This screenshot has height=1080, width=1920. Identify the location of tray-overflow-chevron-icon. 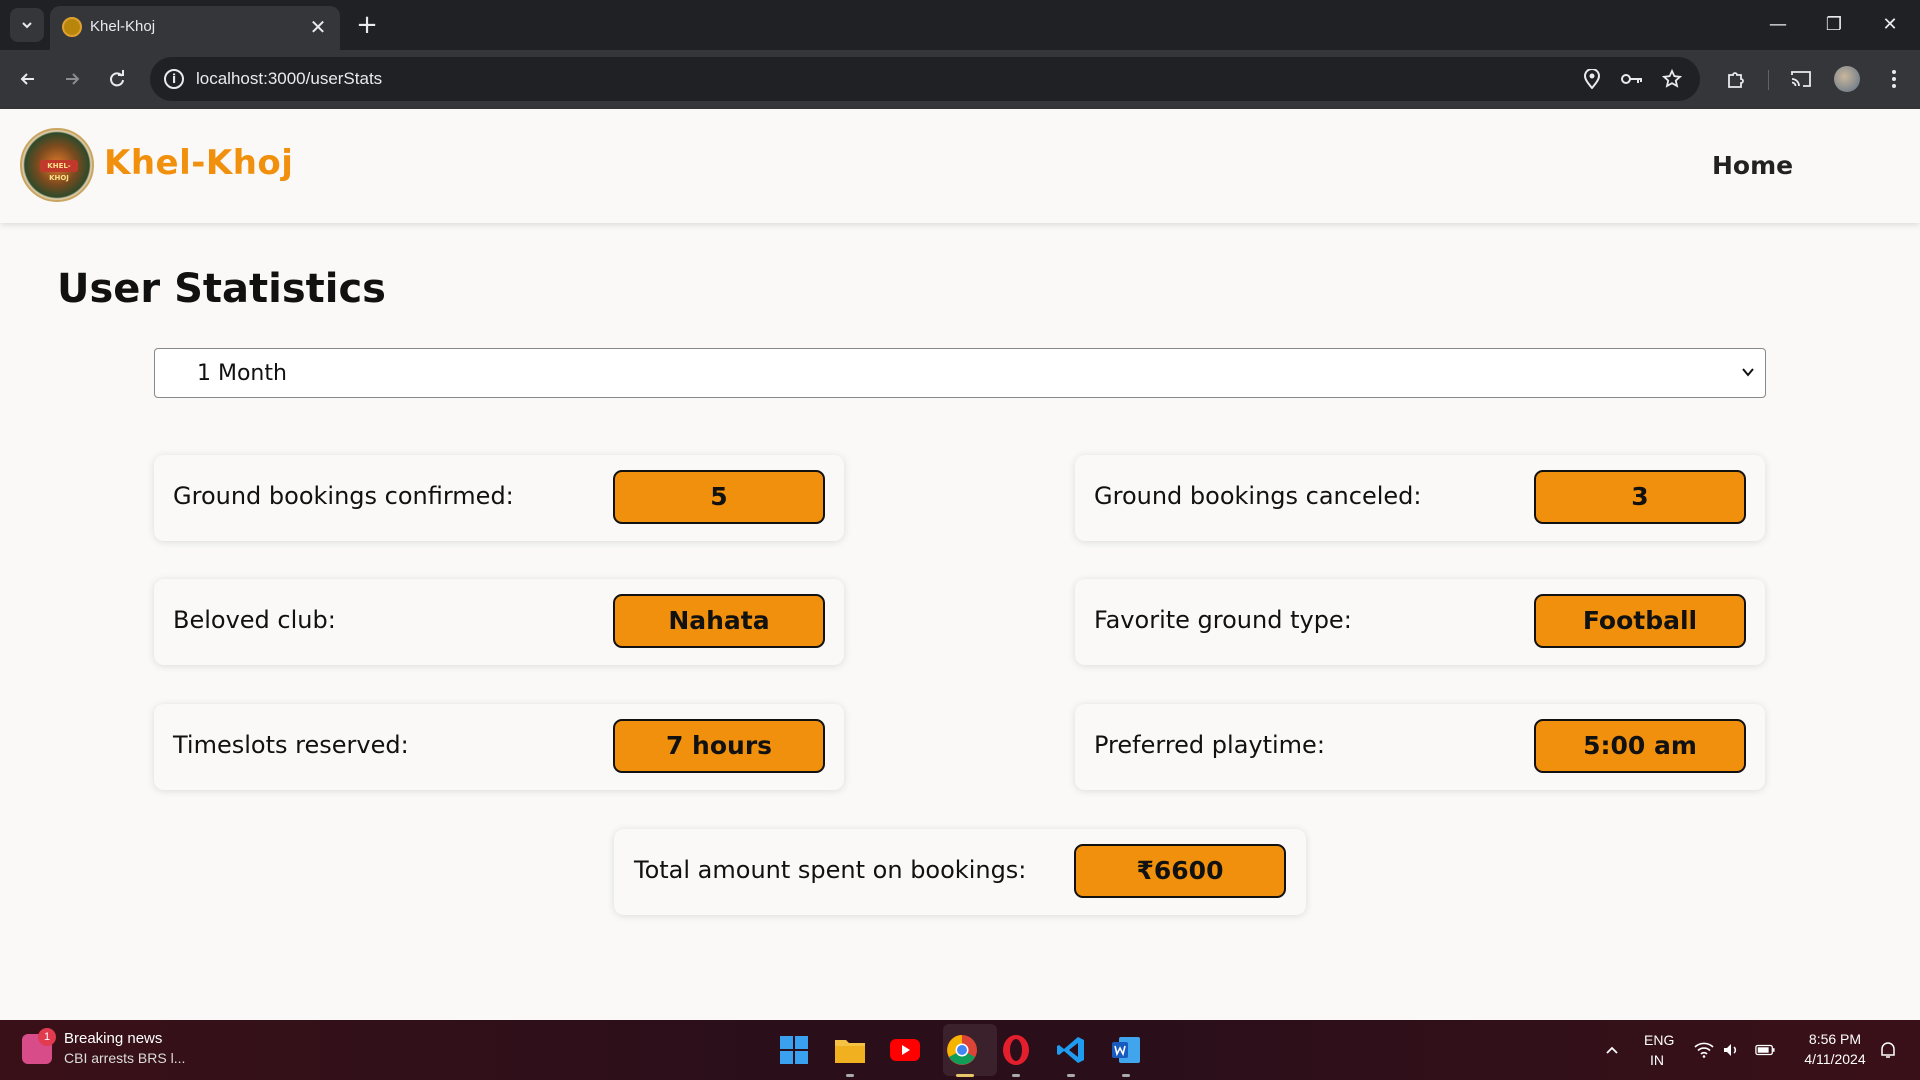
(1612, 1050).